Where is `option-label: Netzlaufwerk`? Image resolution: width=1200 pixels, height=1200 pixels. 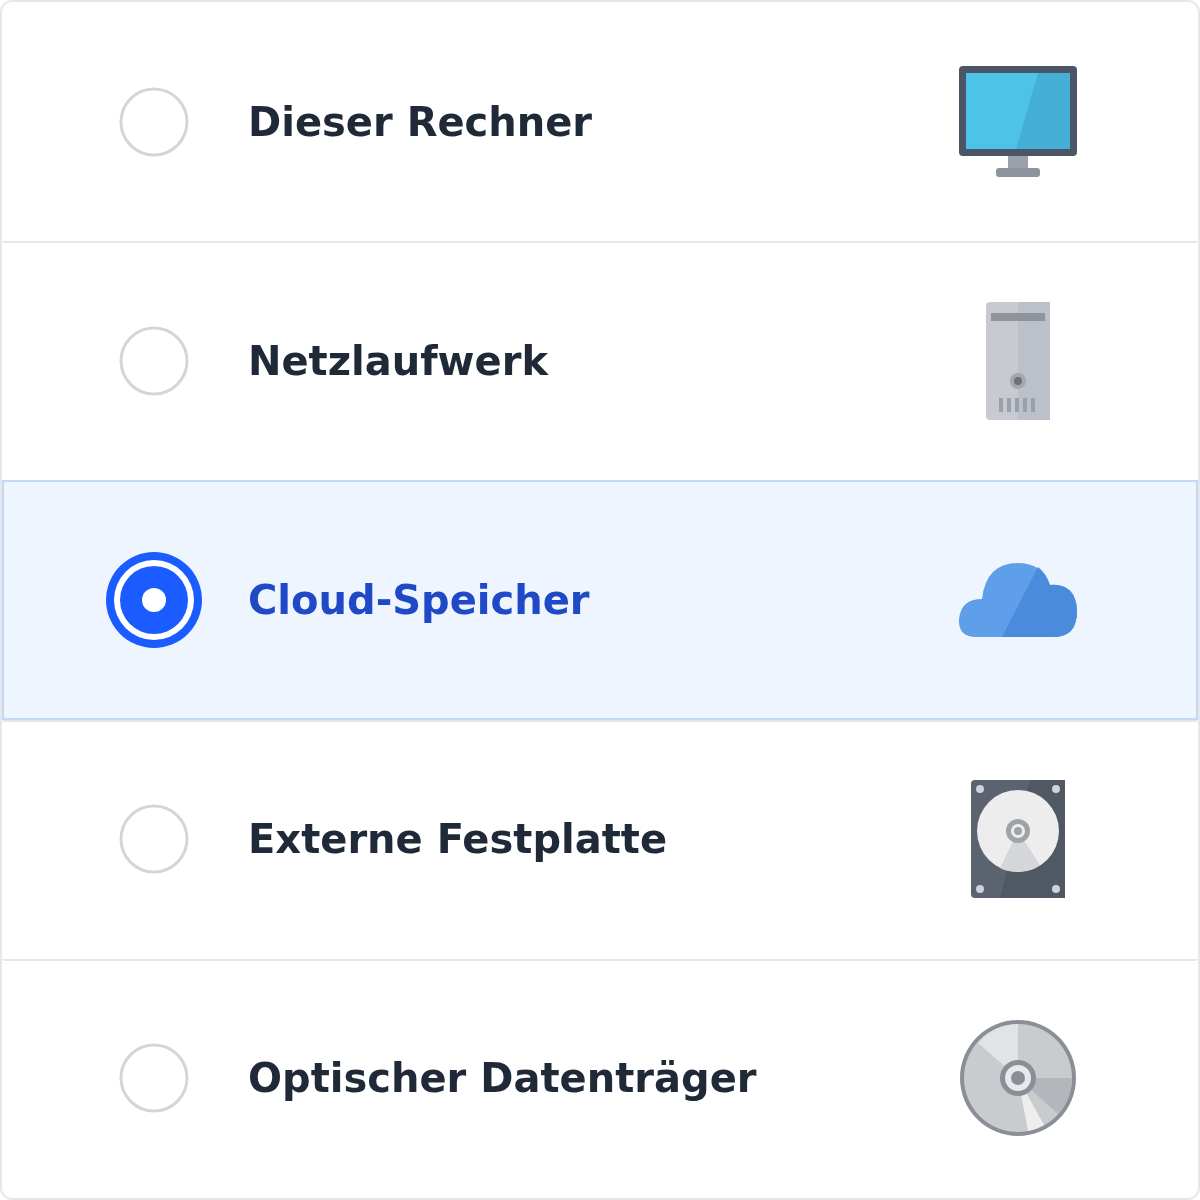
option-label: Netzlaufwerk is located at coordinates (399, 360).